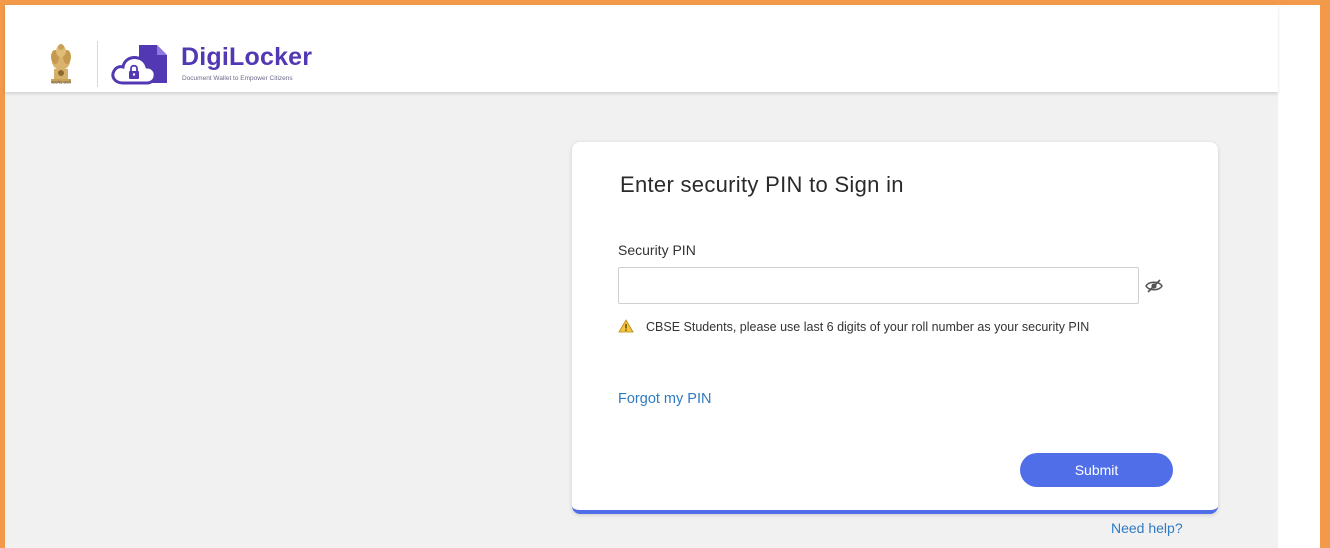 The width and height of the screenshot is (1330, 548). I want to click on brand-name: DigiLocker, so click(246, 57).